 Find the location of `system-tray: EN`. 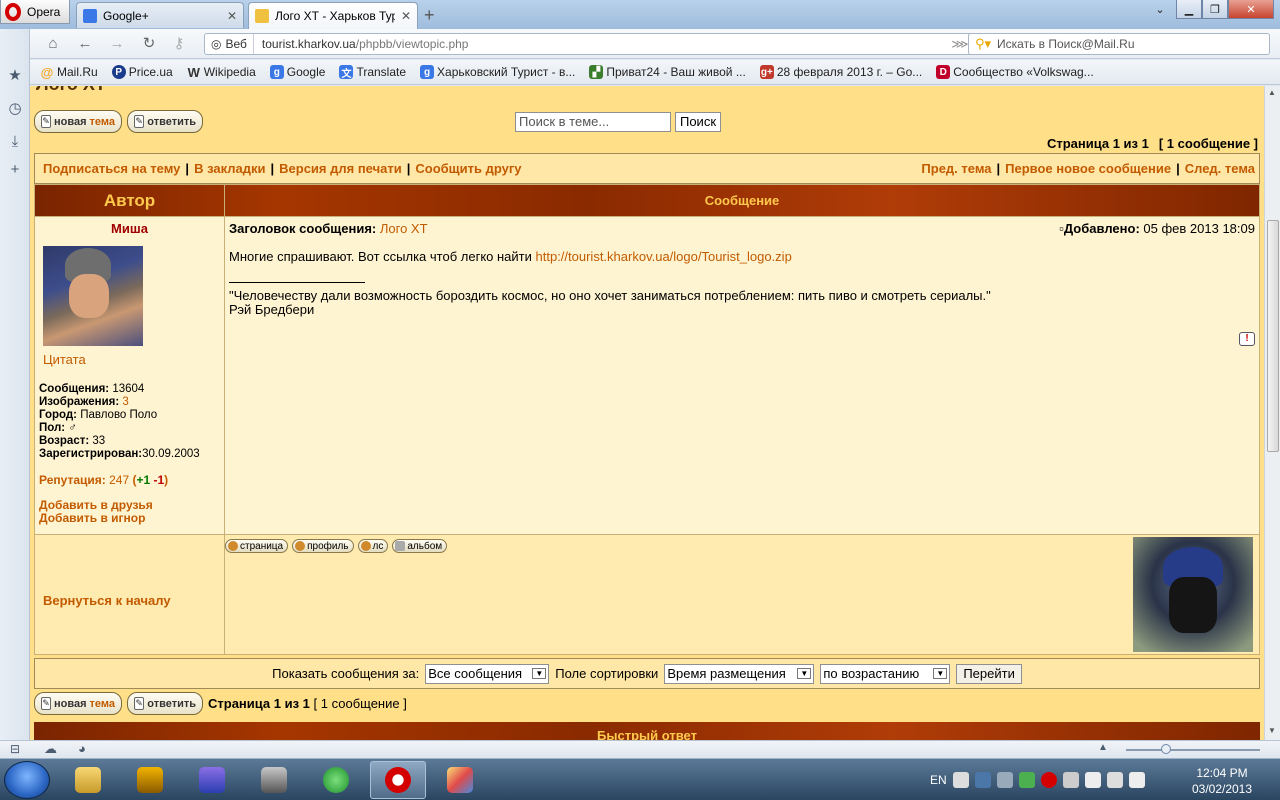

system-tray: EN is located at coordinates (1037, 779).